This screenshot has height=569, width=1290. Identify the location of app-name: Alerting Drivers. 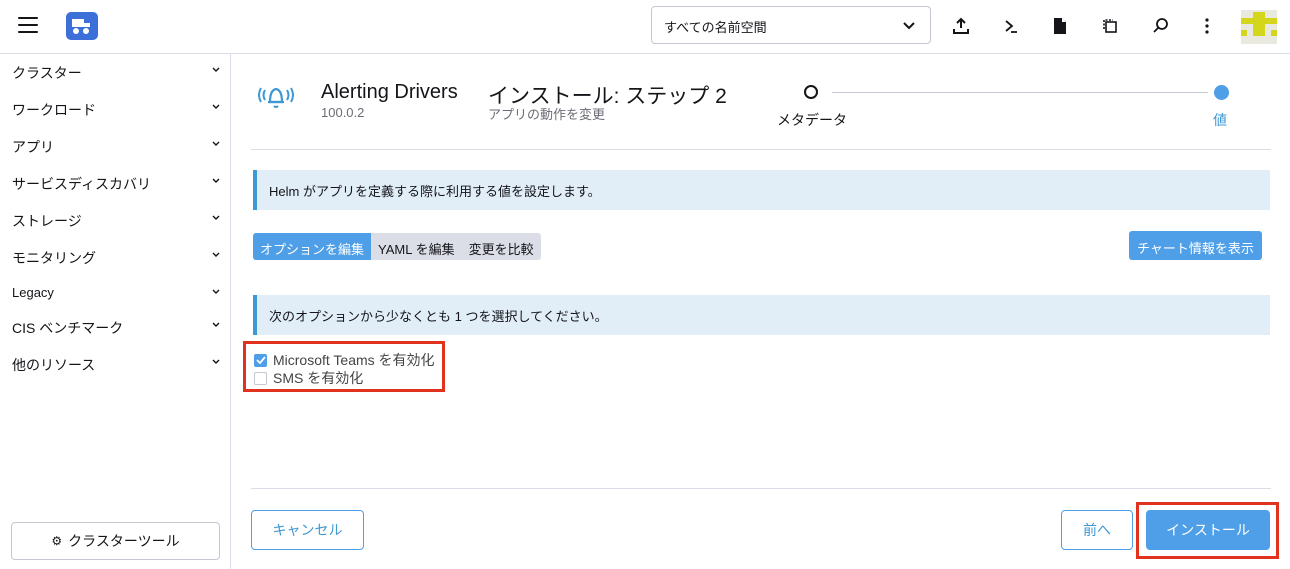
(389, 92).